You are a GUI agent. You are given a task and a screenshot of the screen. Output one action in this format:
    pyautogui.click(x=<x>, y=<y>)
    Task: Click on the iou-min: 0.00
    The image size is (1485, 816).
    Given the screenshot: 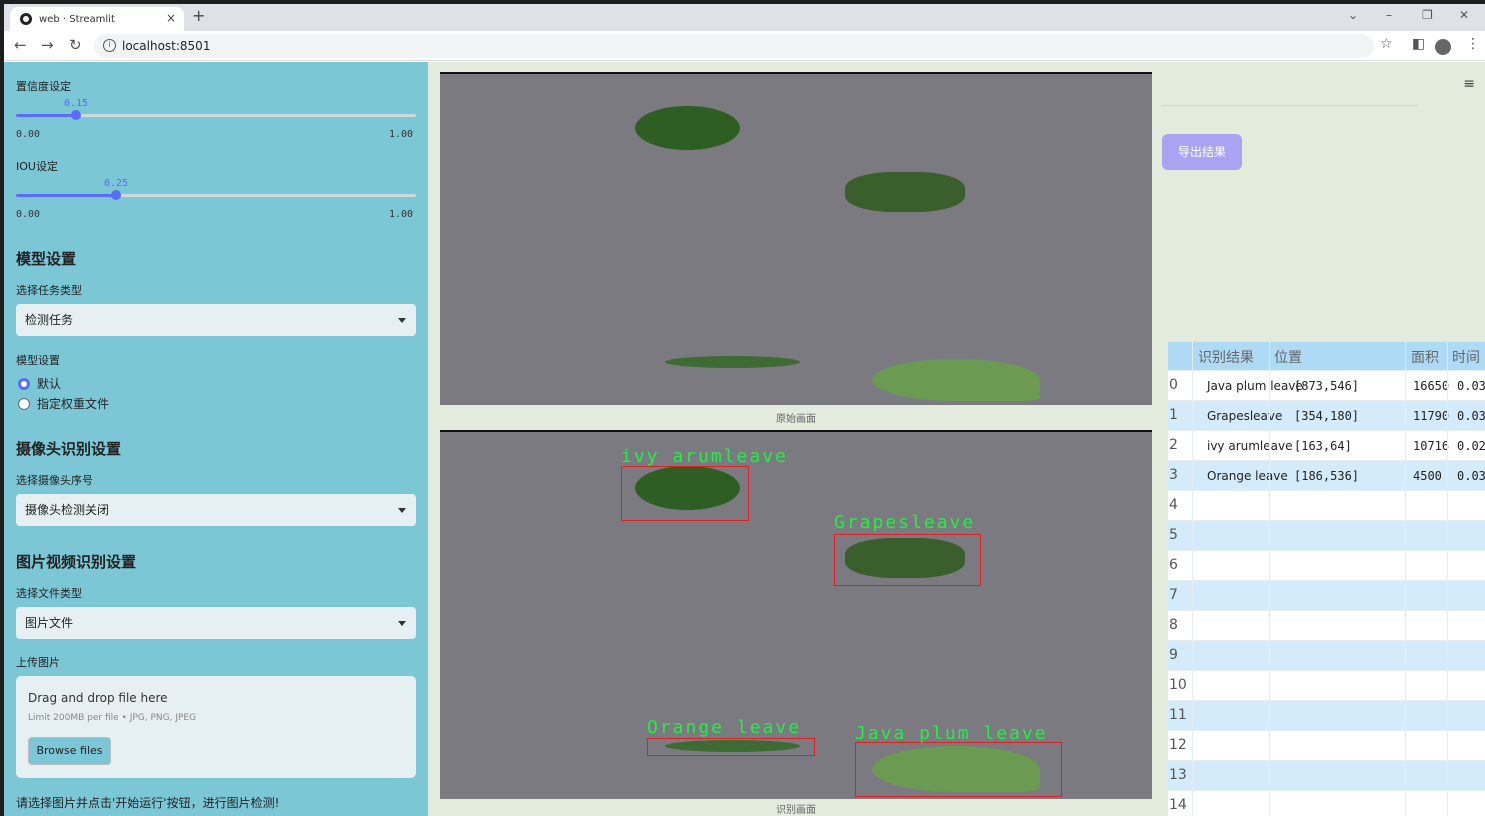 What is the action you would take?
    pyautogui.click(x=28, y=214)
    